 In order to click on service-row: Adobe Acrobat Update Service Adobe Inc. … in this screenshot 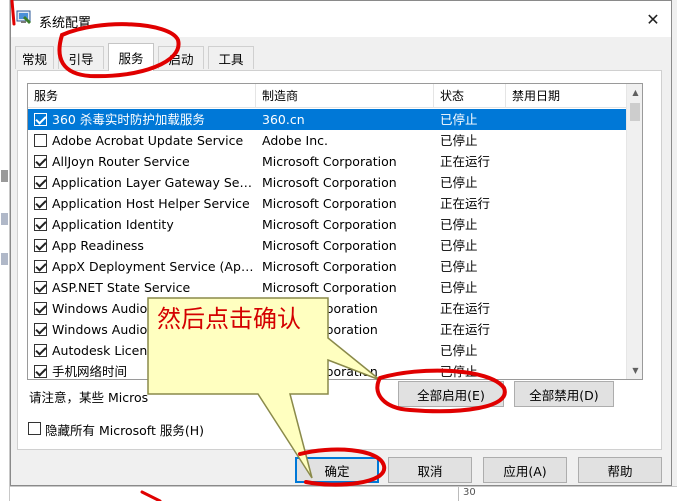, I will do `click(327, 140)`.